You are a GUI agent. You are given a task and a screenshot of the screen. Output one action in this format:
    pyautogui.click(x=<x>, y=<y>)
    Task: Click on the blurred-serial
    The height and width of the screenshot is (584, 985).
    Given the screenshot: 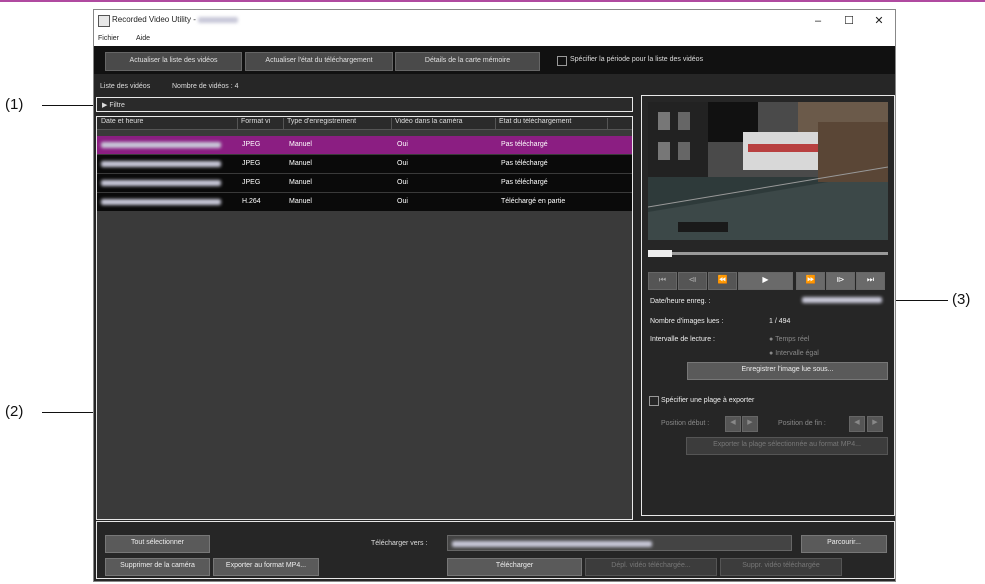 What is the action you would take?
    pyautogui.click(x=218, y=19)
    